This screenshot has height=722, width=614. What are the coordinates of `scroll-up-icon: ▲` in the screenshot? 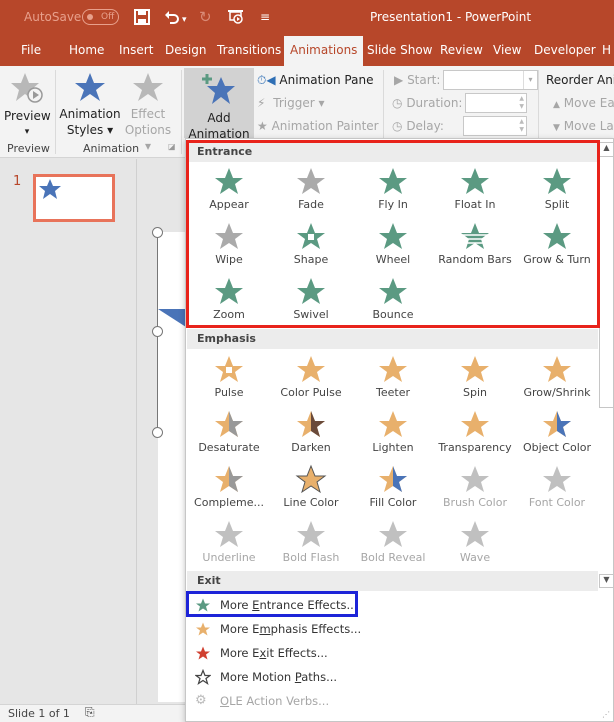 It's located at (606, 150).